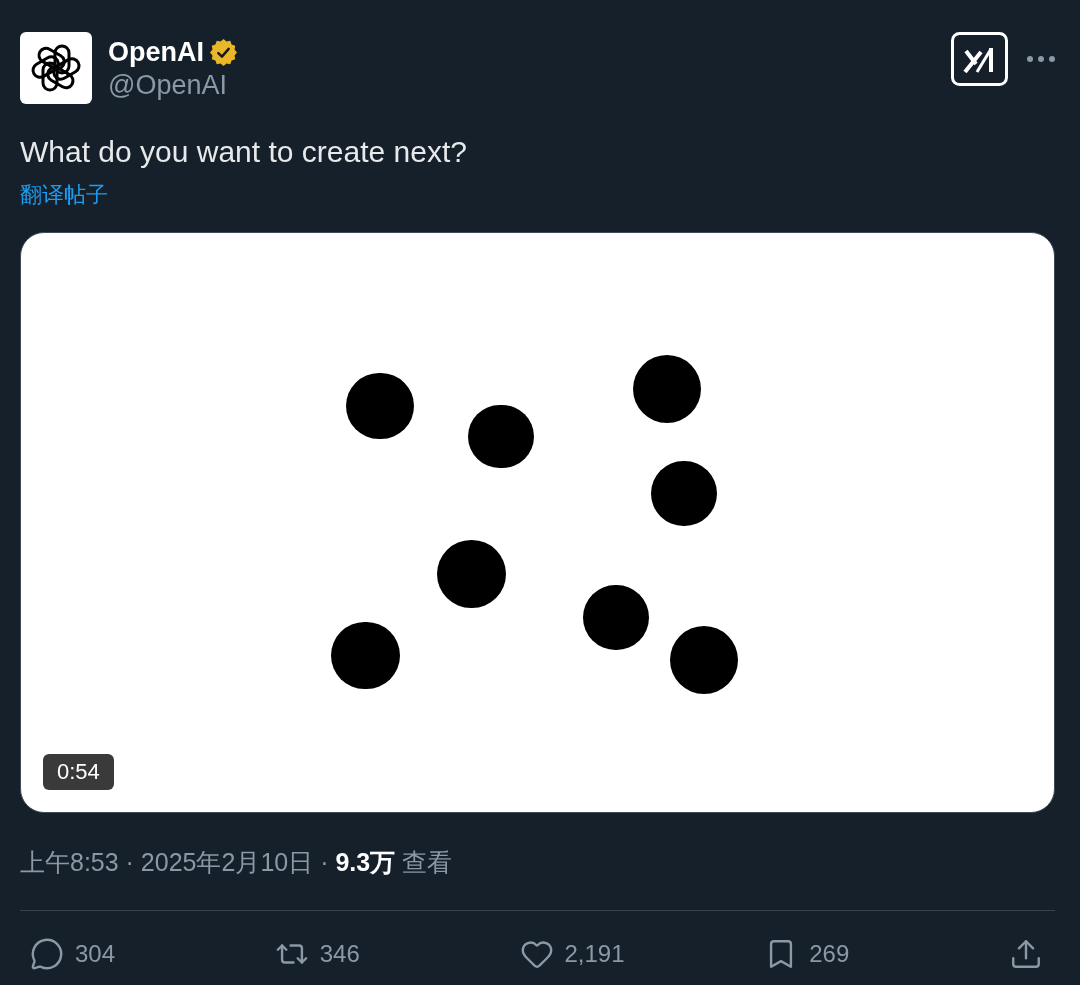 The height and width of the screenshot is (985, 1080). What do you see at coordinates (886, 954) in the screenshot?
I see `bookmark-button: 269` at bounding box center [886, 954].